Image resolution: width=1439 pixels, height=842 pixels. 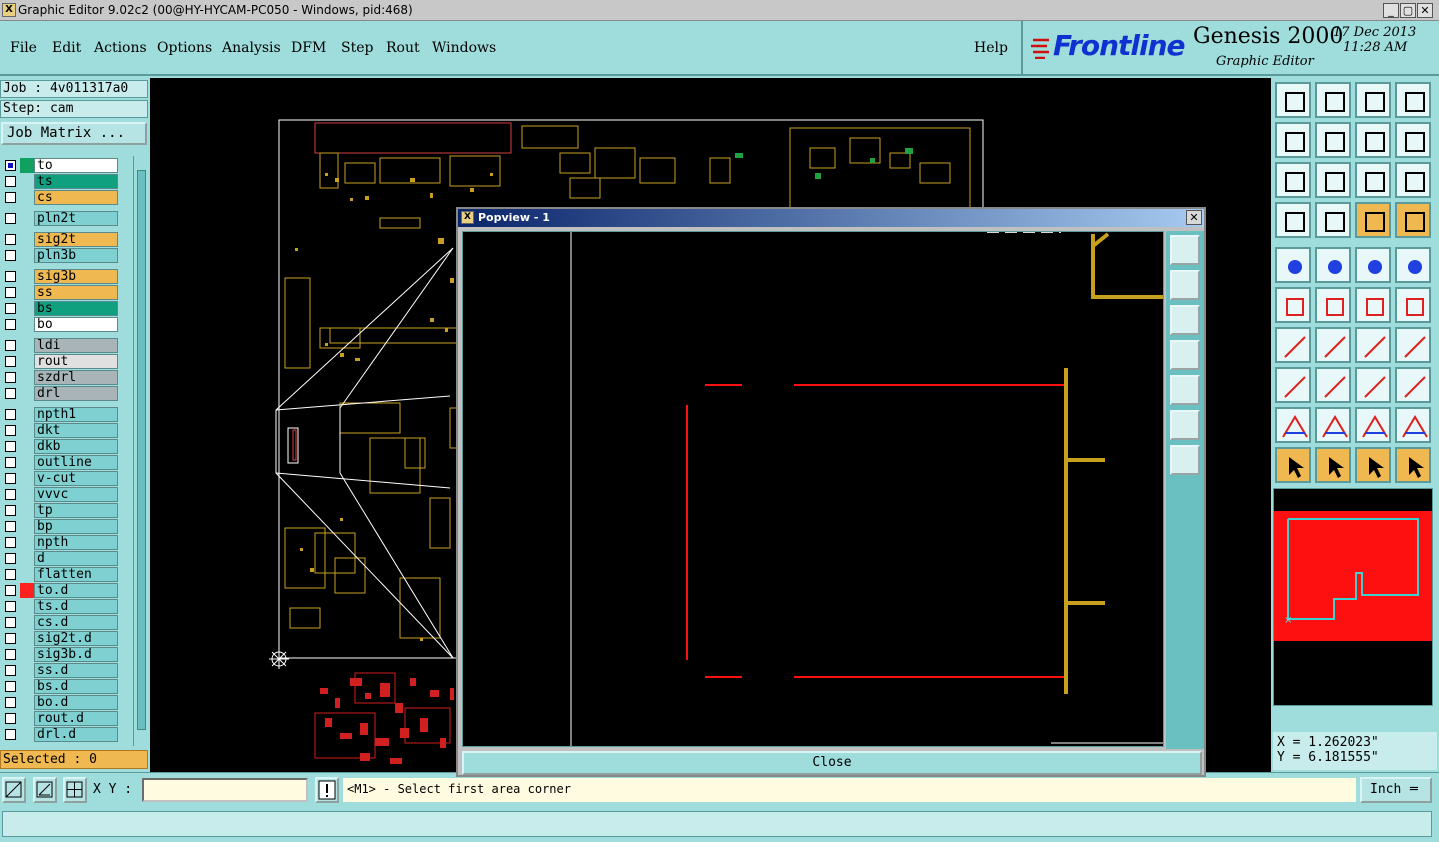 What do you see at coordinates (1194, 217) in the screenshot?
I see `popview-close-icon: ✕` at bounding box center [1194, 217].